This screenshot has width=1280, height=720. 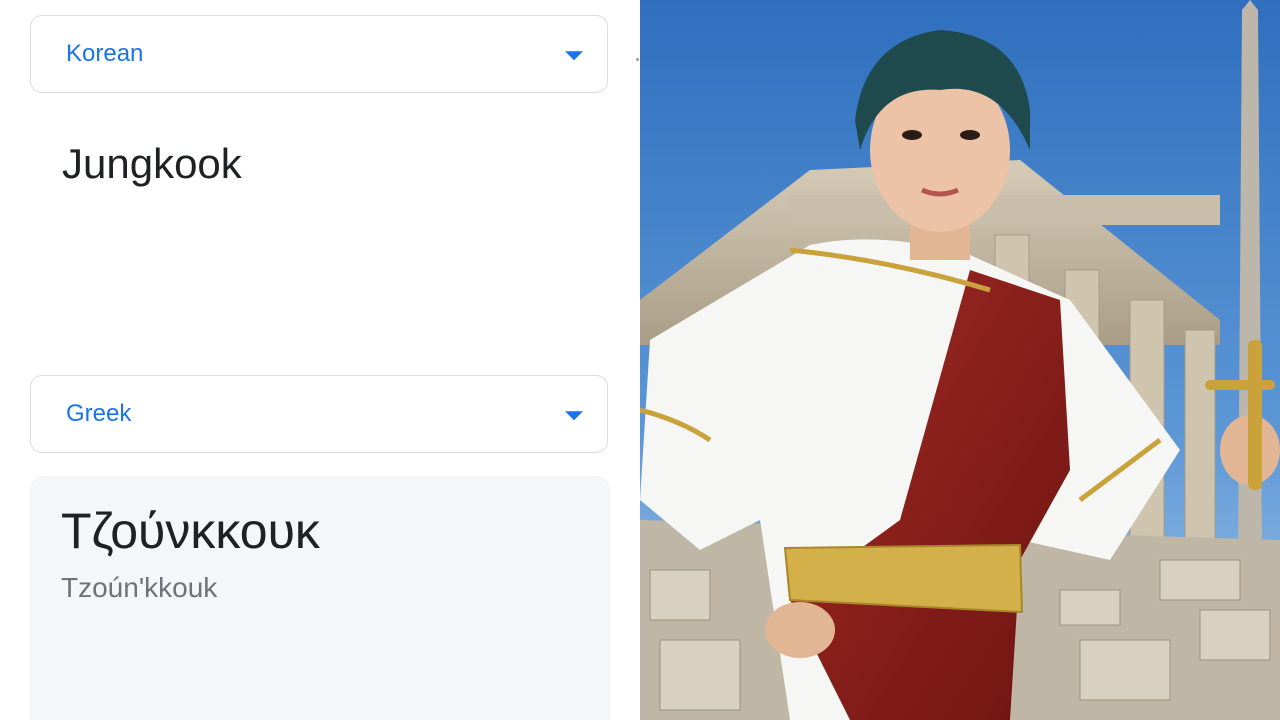 I want to click on target-language-label: Greek, so click(x=99, y=413).